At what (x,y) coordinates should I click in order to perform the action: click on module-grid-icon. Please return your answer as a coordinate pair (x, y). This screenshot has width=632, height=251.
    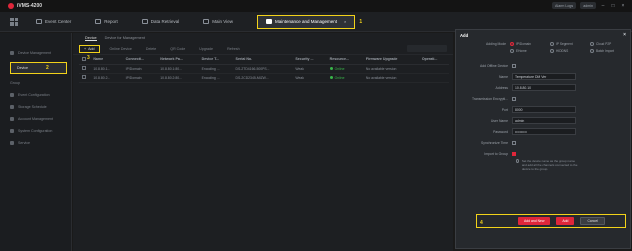
    Looking at the image, I should click on (14, 21).